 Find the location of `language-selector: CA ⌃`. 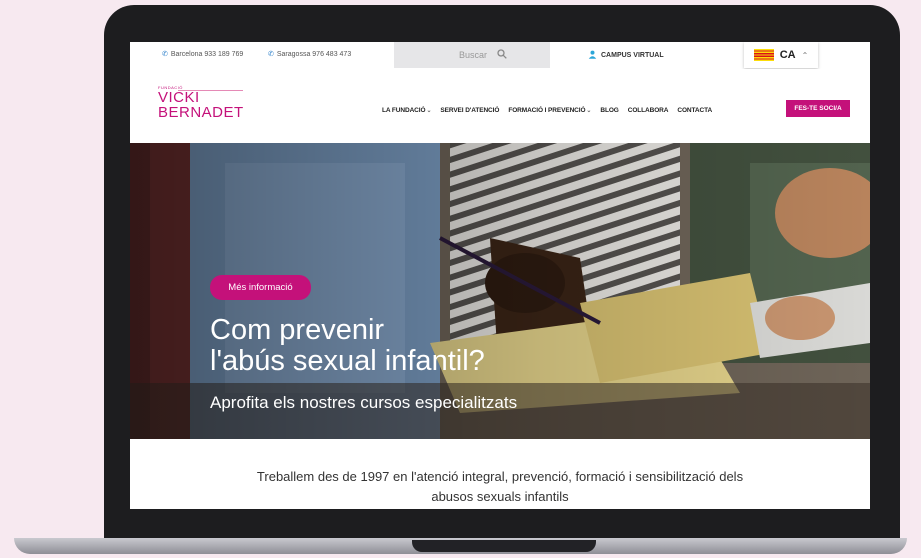

language-selector: CA ⌃ is located at coordinates (781, 55).